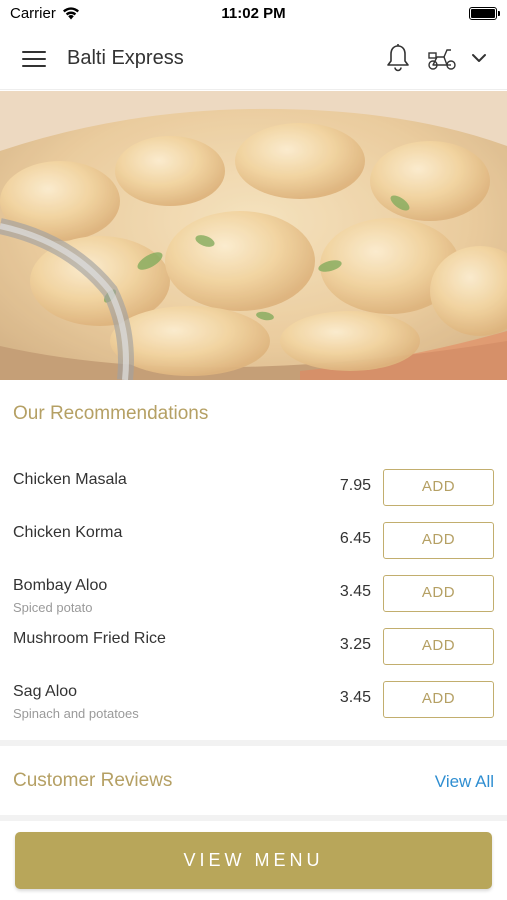 Image resolution: width=507 pixels, height=900 pixels. I want to click on menu-item-row: Sag Aloo Spinach and potatoes 3.45 ADD, so click(253, 708).